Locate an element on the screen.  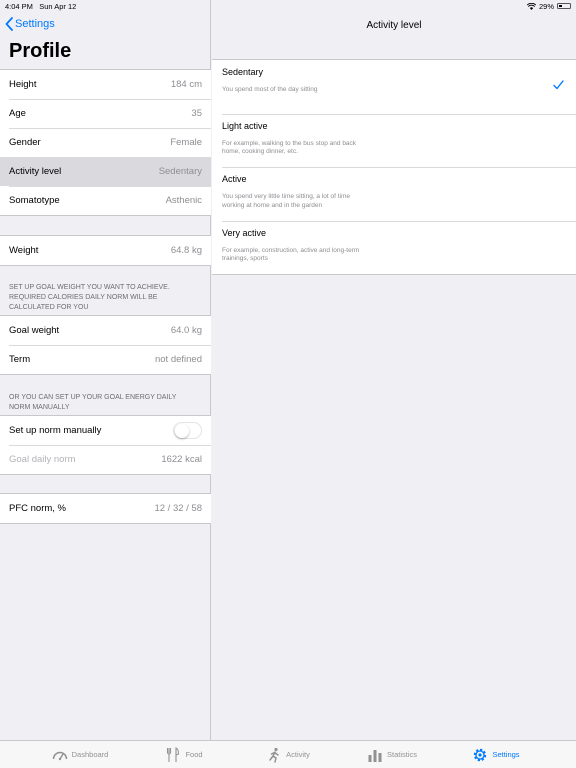
goal-daily-norm-label: Goal daily norm is located at coordinates (42, 459).